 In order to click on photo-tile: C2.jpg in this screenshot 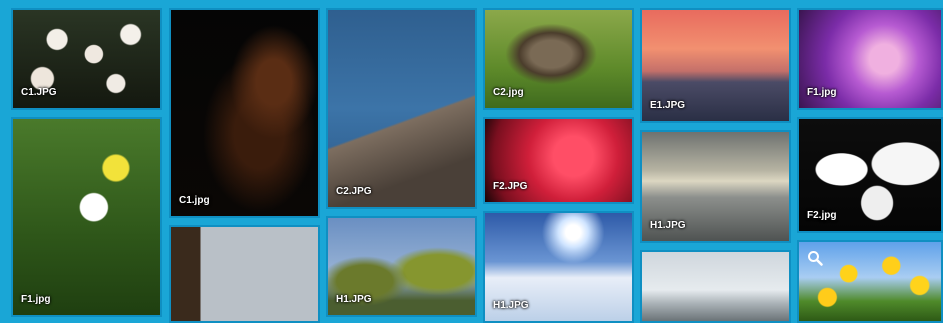, I will do `click(558, 59)`.